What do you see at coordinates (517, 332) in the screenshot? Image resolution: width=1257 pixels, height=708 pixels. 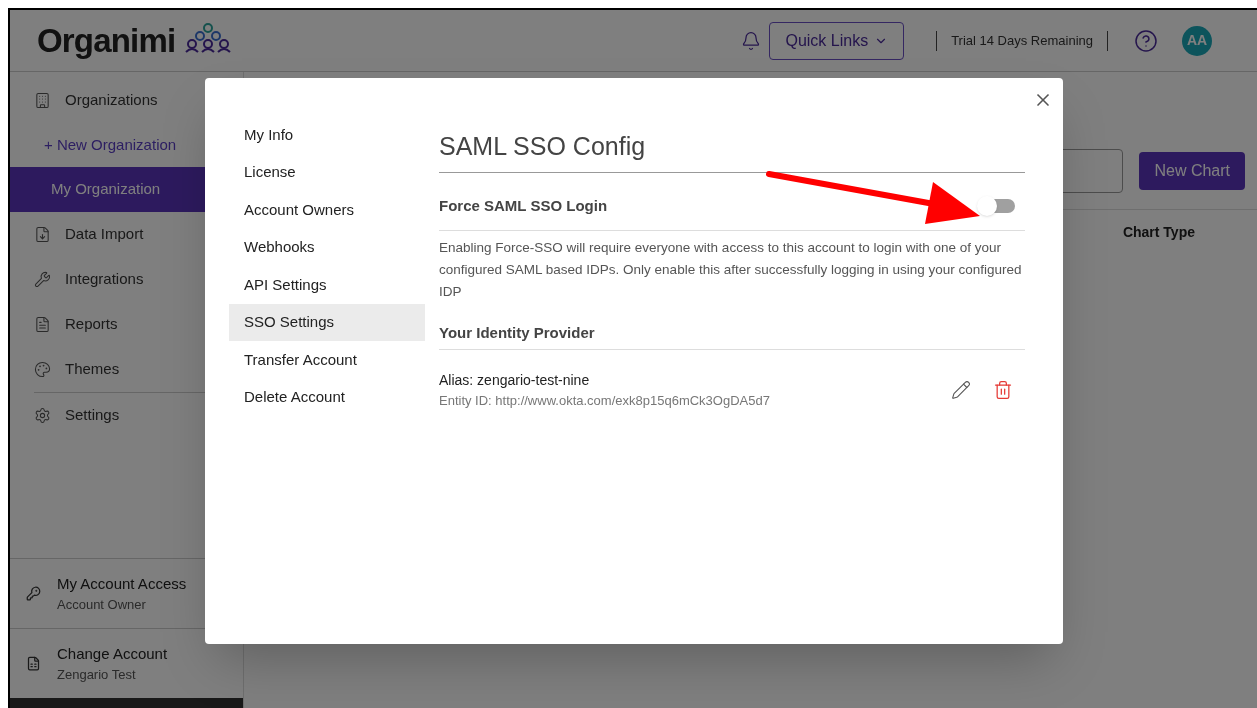 I see `section-heading: Your Identity Provider` at bounding box center [517, 332].